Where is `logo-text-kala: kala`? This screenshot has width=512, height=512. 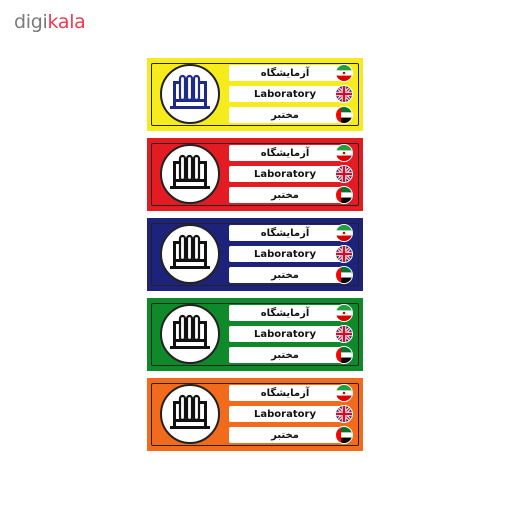
logo-text-kala: kala is located at coordinates (66, 22).